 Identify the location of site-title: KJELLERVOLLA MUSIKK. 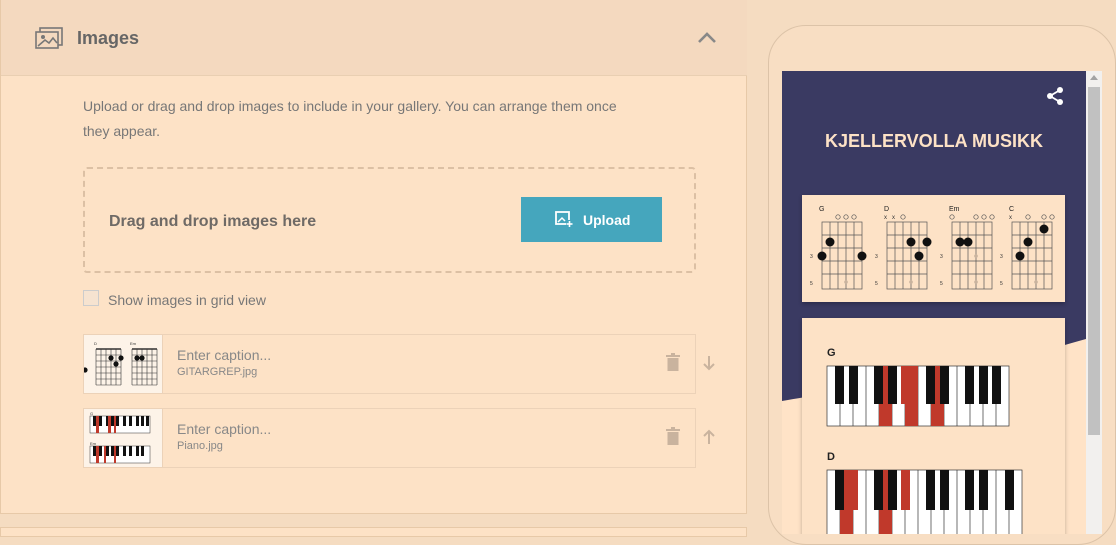
(933, 141).